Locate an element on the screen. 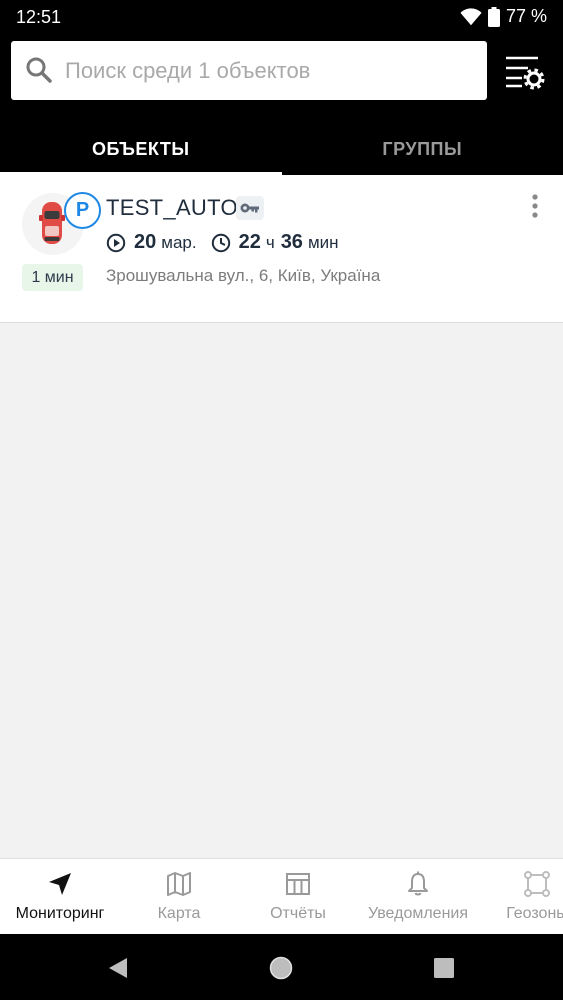 The height and width of the screenshot is (1000, 563). key-icon is located at coordinates (250, 208).